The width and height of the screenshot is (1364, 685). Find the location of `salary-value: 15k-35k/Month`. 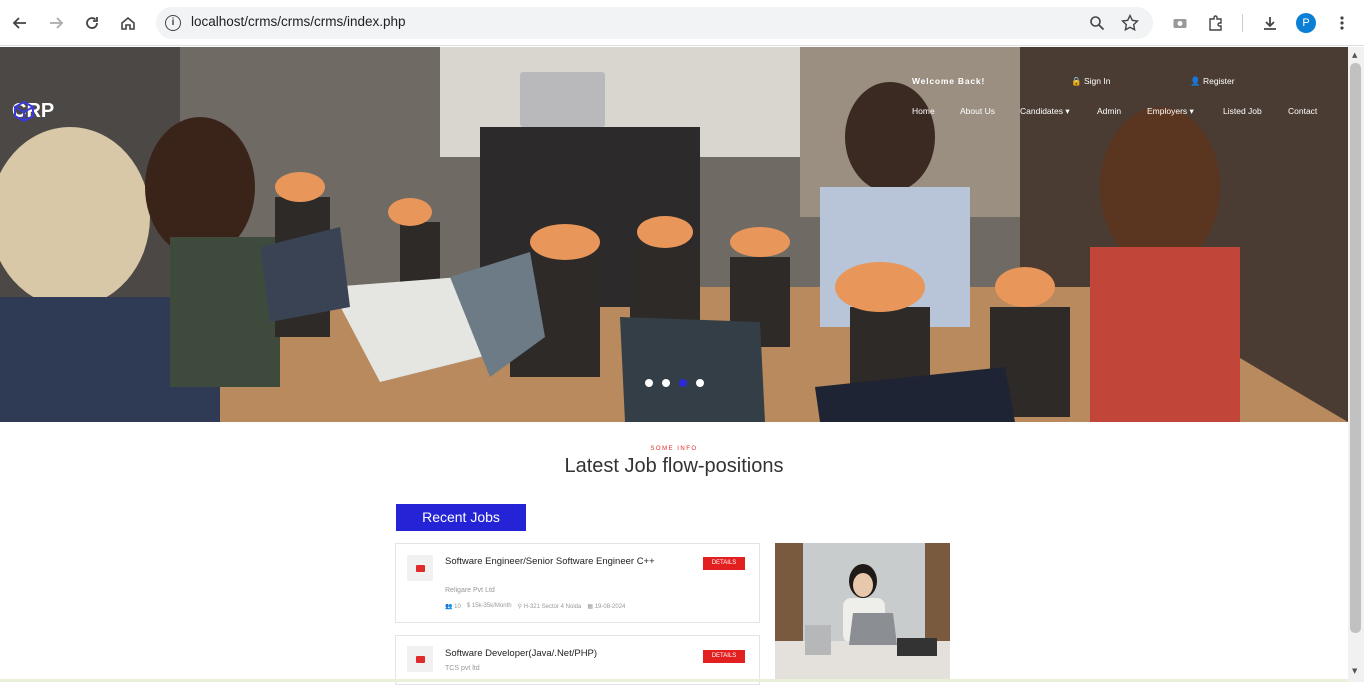

salary-value: 15k-35k/Month is located at coordinates (491, 606).